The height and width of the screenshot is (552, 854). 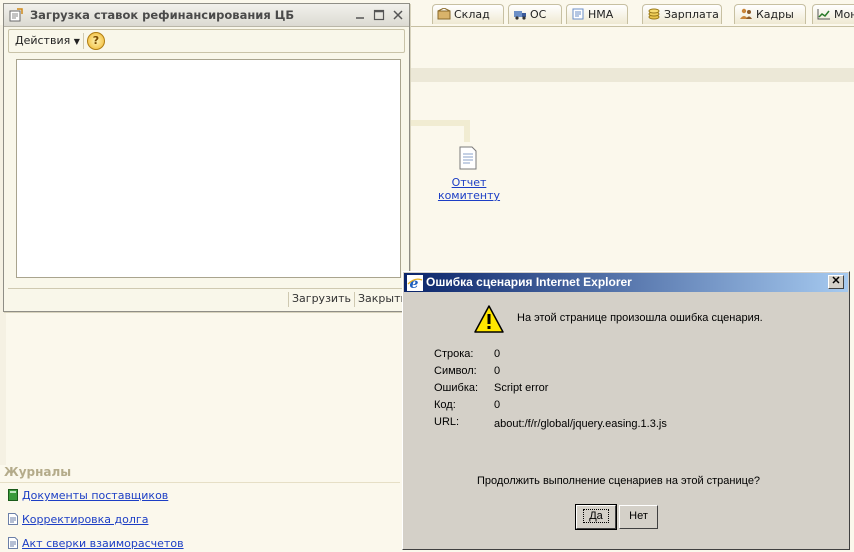 What do you see at coordinates (833, 14) in the screenshot?
I see `tab-monitor: Мон` at bounding box center [833, 14].